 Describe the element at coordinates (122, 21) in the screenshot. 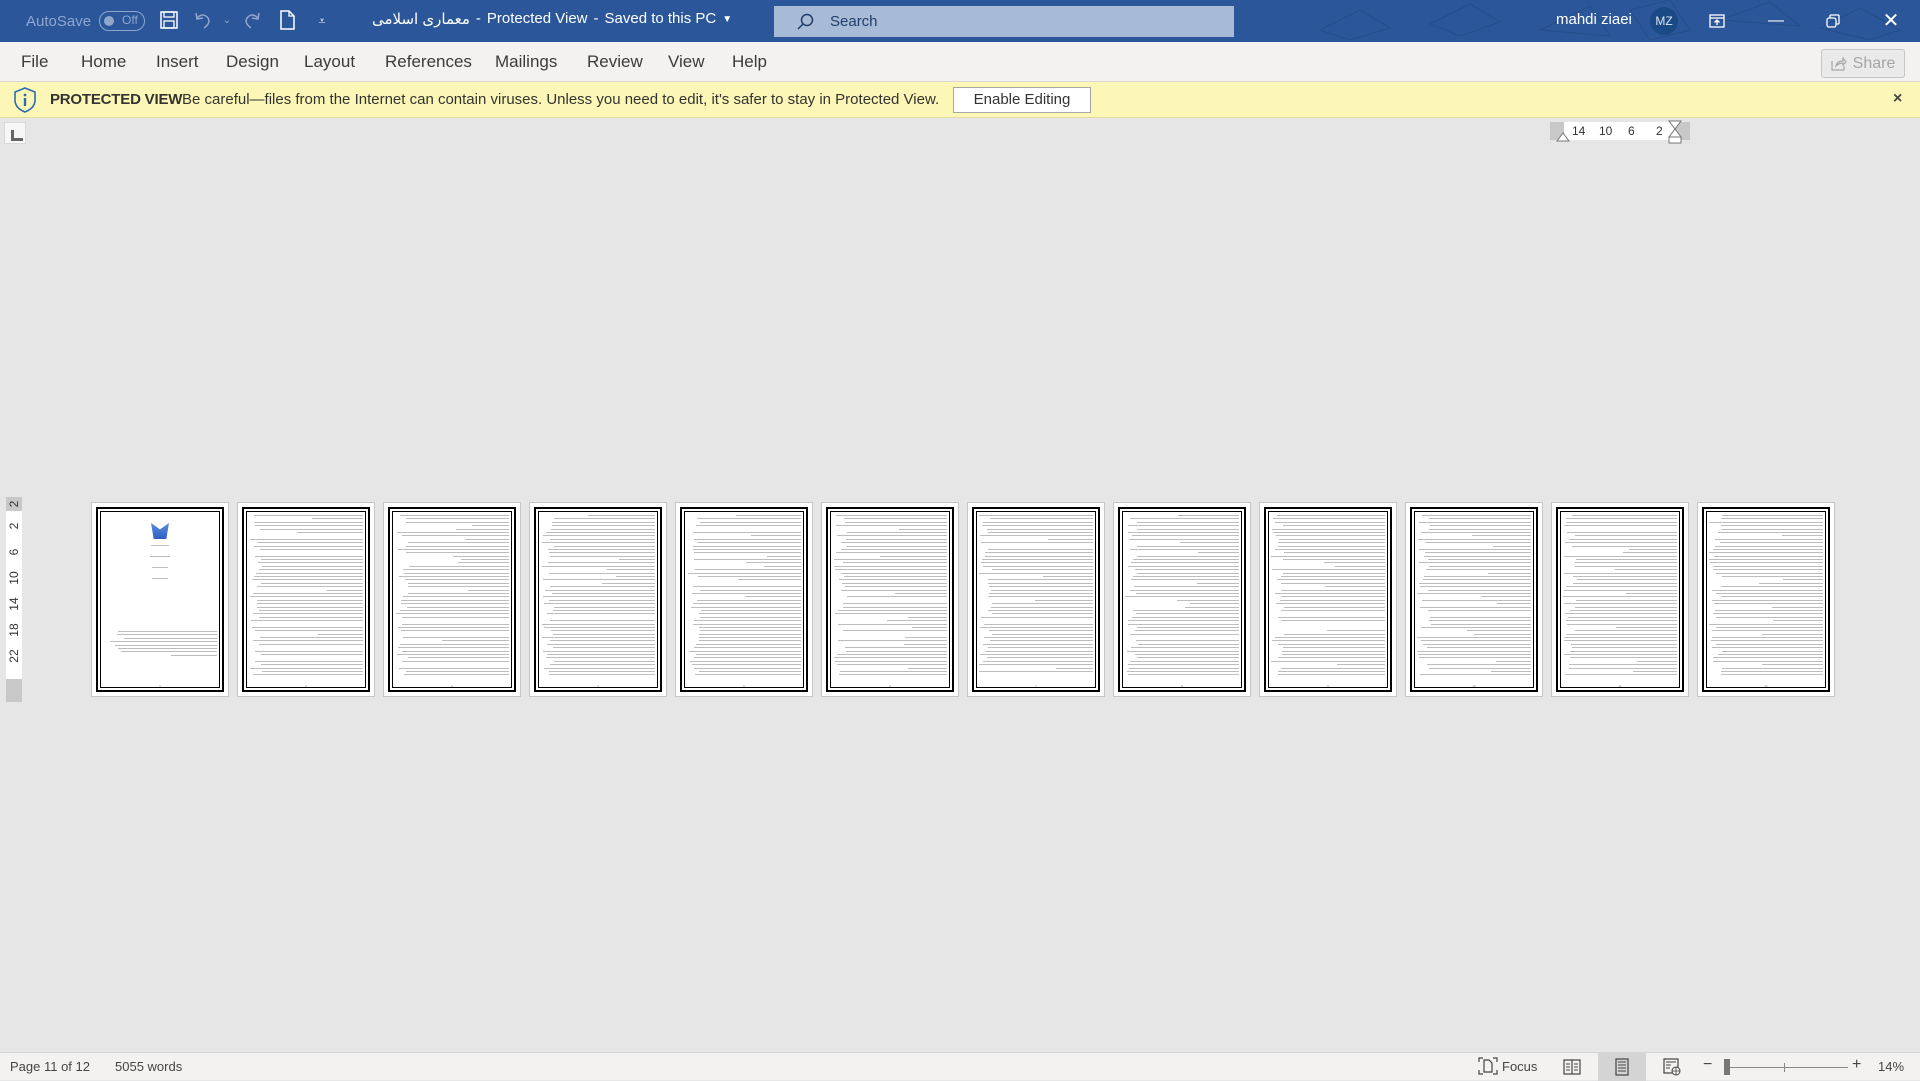

I see `autosave-switch: Off` at that location.